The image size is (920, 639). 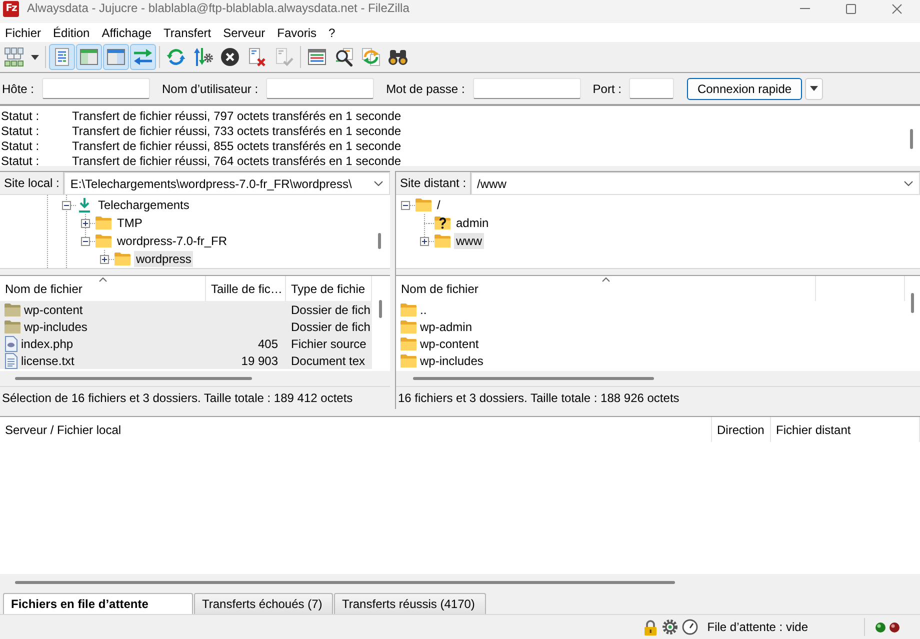 I want to click on tree-item: Telechargements, so click(x=144, y=205).